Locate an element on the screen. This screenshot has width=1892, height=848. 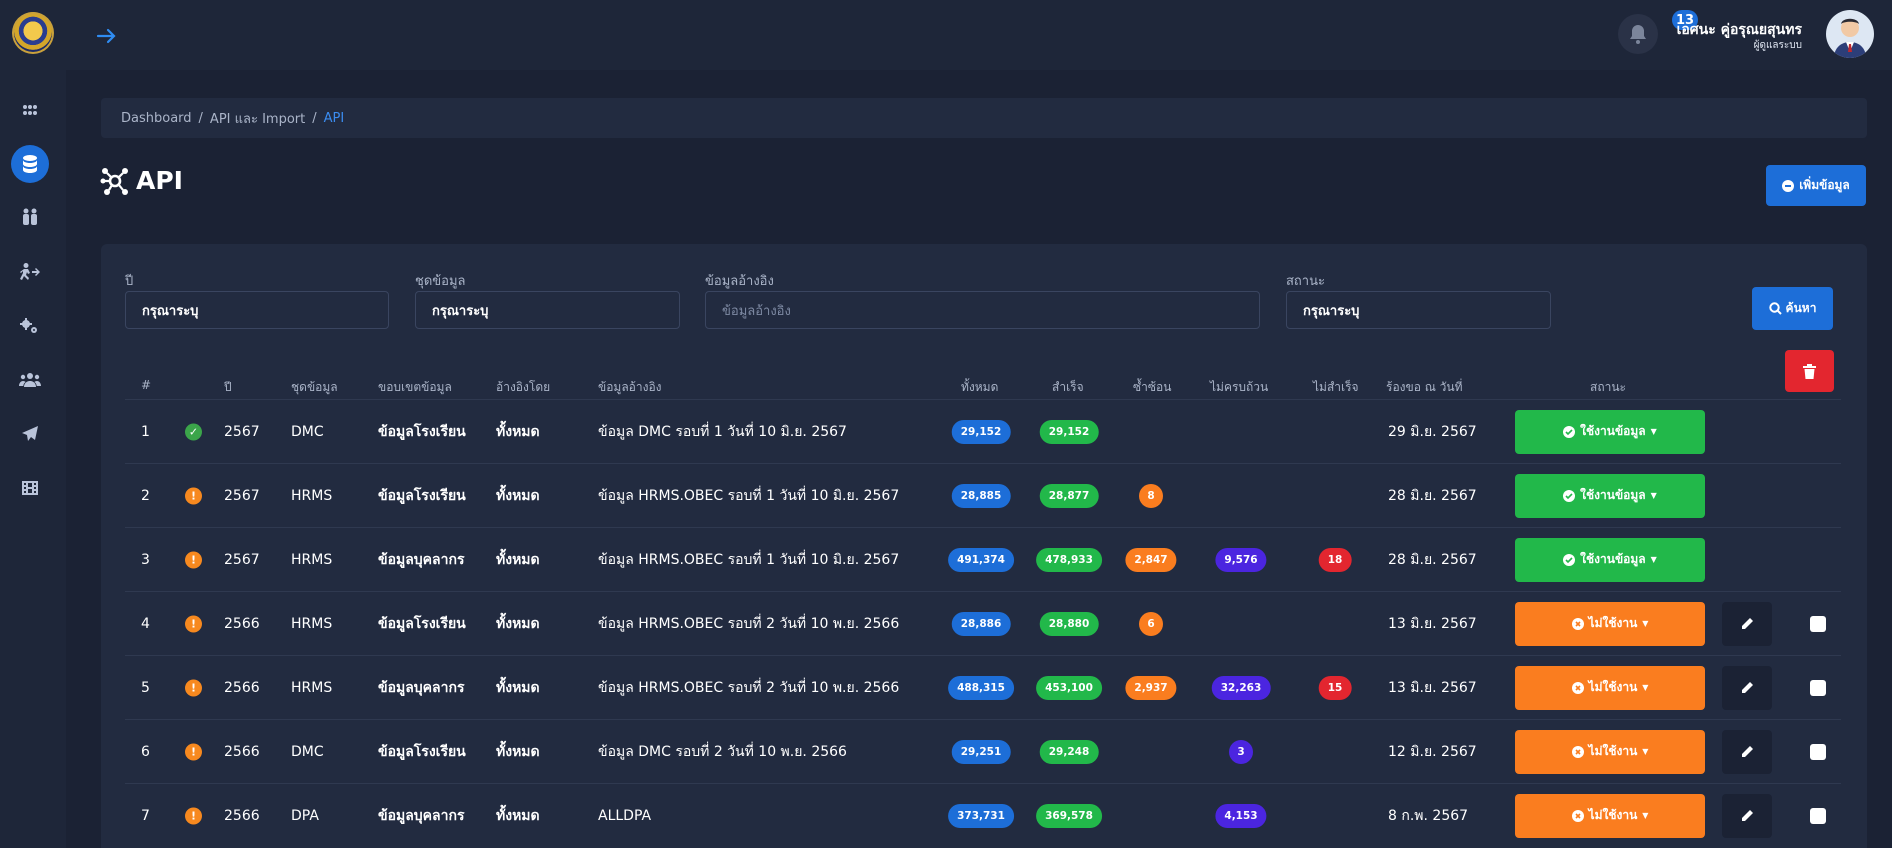
sidebar-item-persons is located at coordinates (30, 217).